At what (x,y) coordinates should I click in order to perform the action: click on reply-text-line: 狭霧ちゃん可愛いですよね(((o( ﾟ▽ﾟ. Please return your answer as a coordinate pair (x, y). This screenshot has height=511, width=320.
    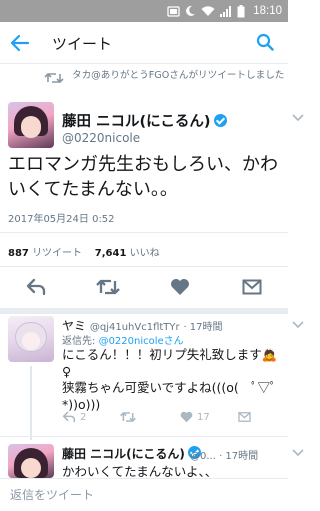
    Looking at the image, I should click on (169, 387).